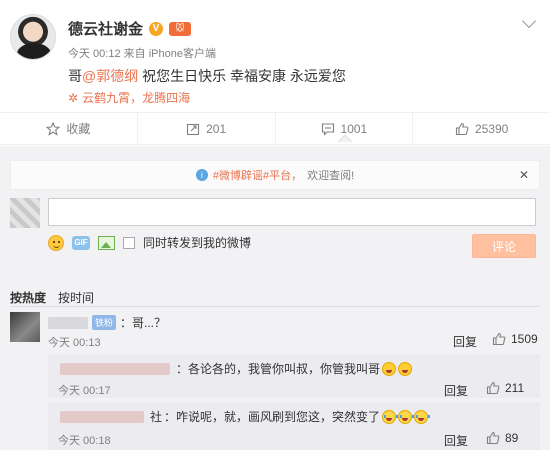  Describe the element at coordinates (193, 129) in the screenshot. I see `repost-icon` at that location.